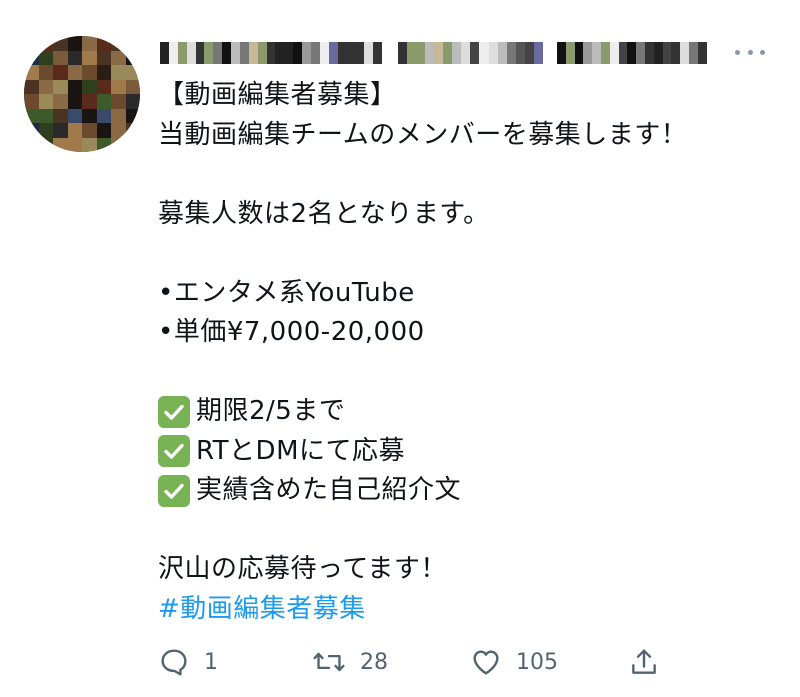 The width and height of the screenshot is (800, 697). I want to click on share-icon, so click(644, 662).